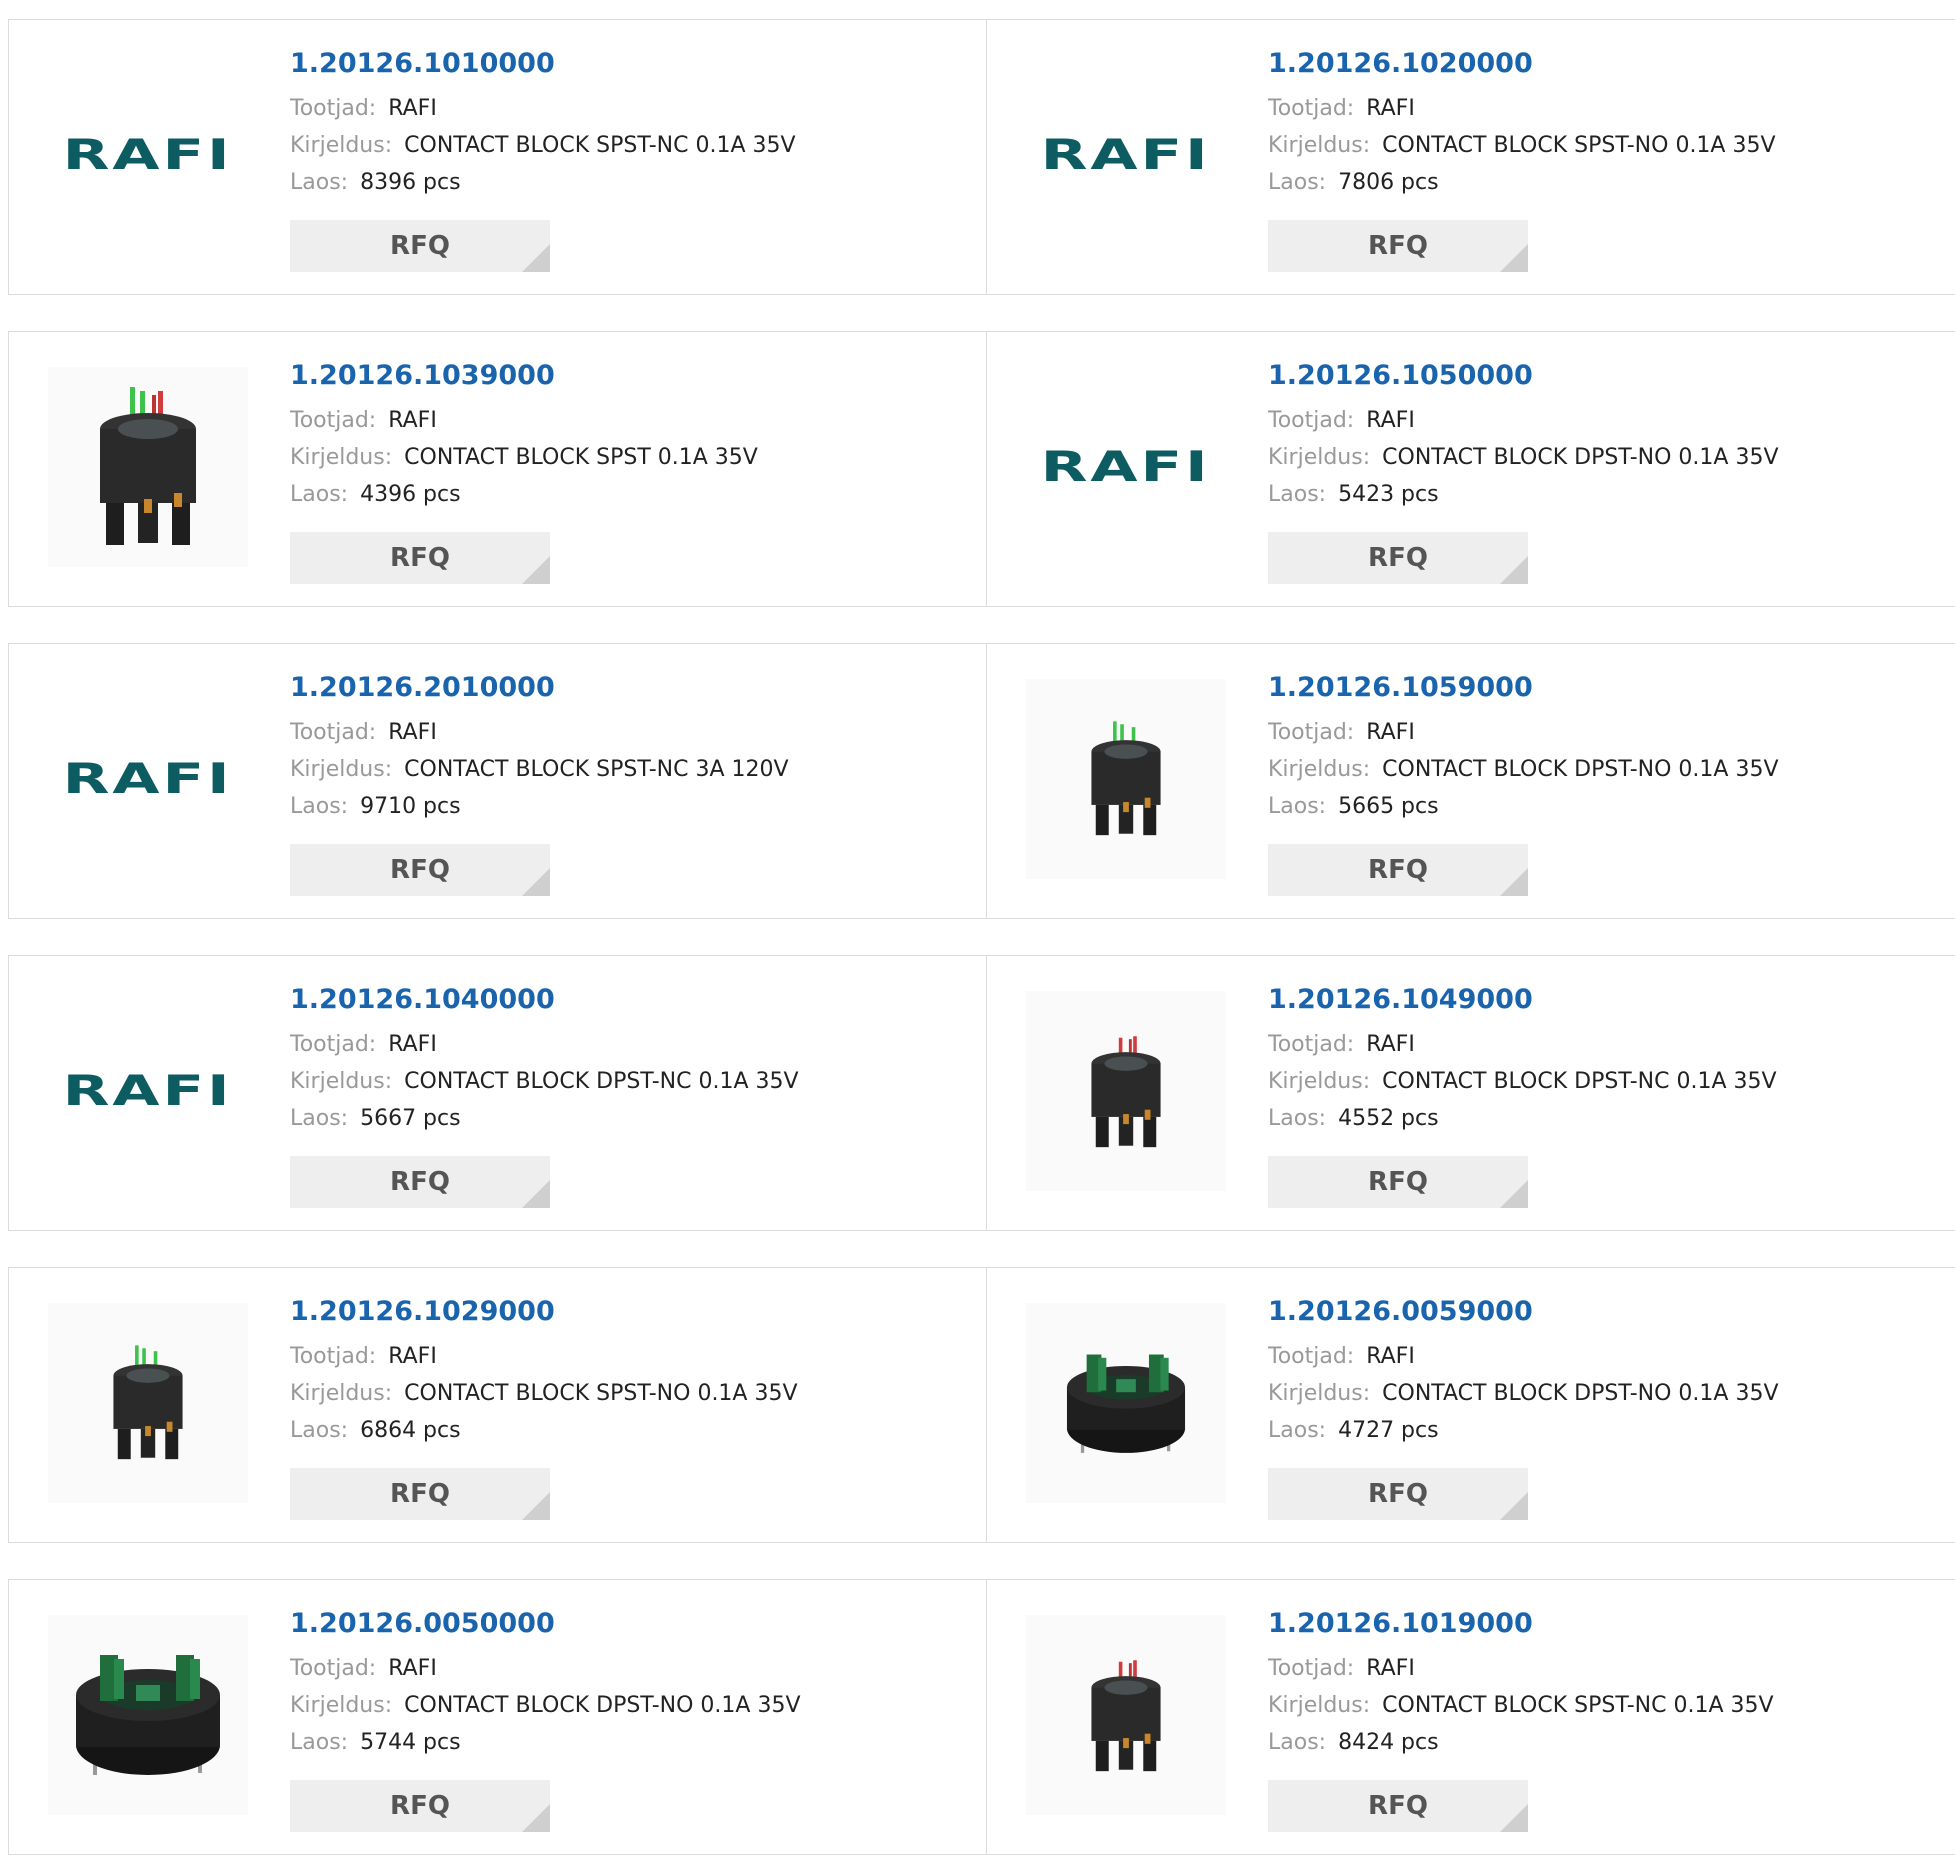 The height and width of the screenshot is (1855, 1955). I want to click on part-number-link: 1.20126.0059000, so click(1523, 1312).